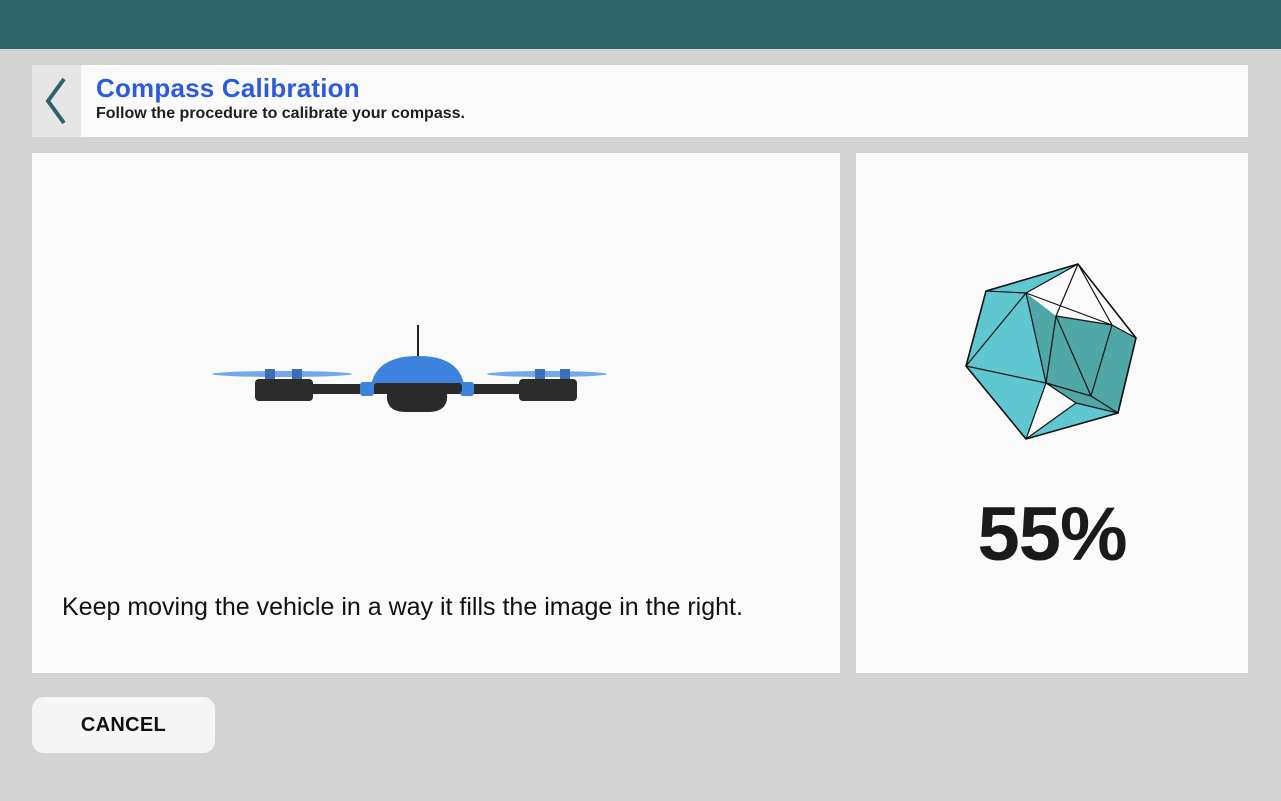 This screenshot has height=801, width=1281. I want to click on top-bar, so click(640, 24).